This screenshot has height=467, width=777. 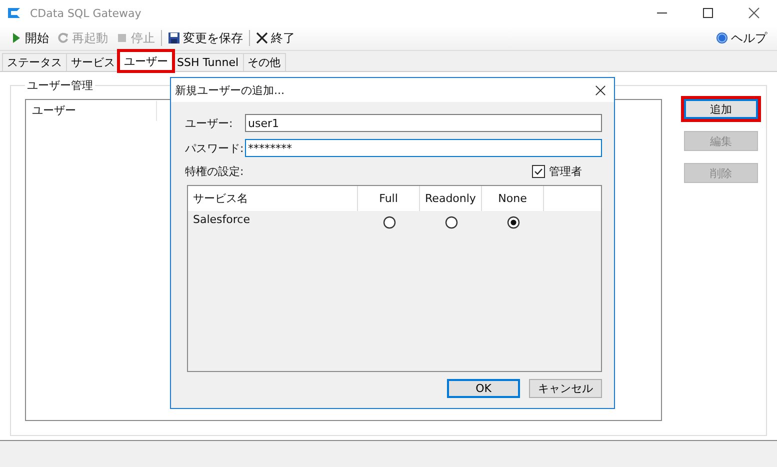 I want to click on restart-icon, so click(x=63, y=38).